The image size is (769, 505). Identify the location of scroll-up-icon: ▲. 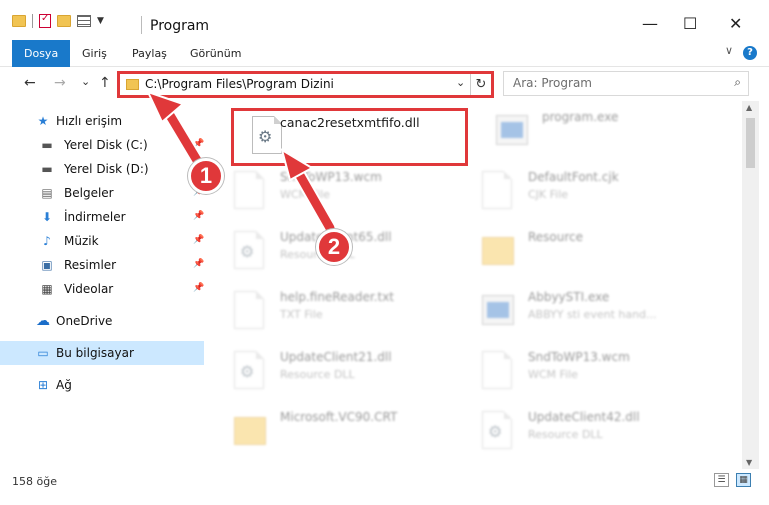
(749, 107).